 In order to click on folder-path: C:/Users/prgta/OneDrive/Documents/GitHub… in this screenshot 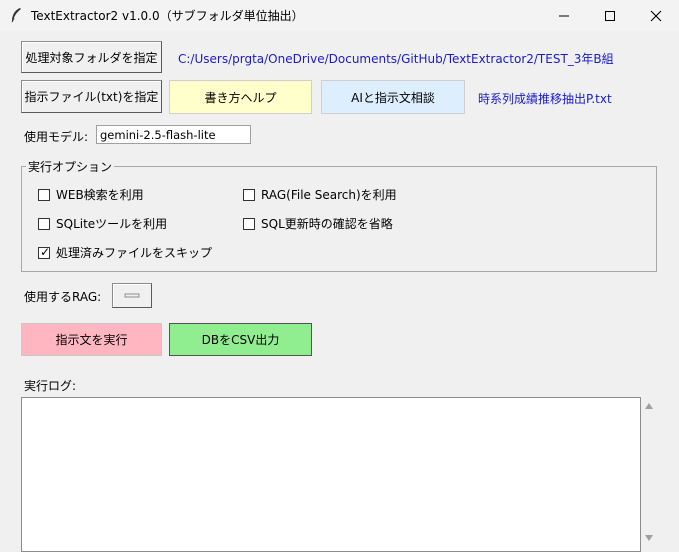, I will do `click(396, 59)`.